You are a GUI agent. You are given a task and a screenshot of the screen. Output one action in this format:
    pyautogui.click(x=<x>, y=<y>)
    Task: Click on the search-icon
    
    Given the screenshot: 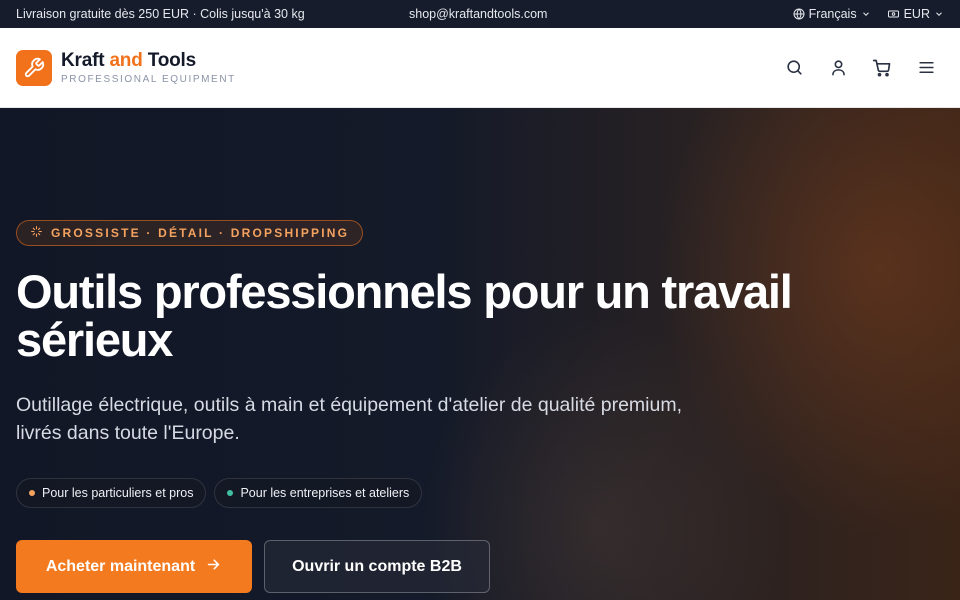 What is the action you would take?
    pyautogui.click(x=794, y=68)
    